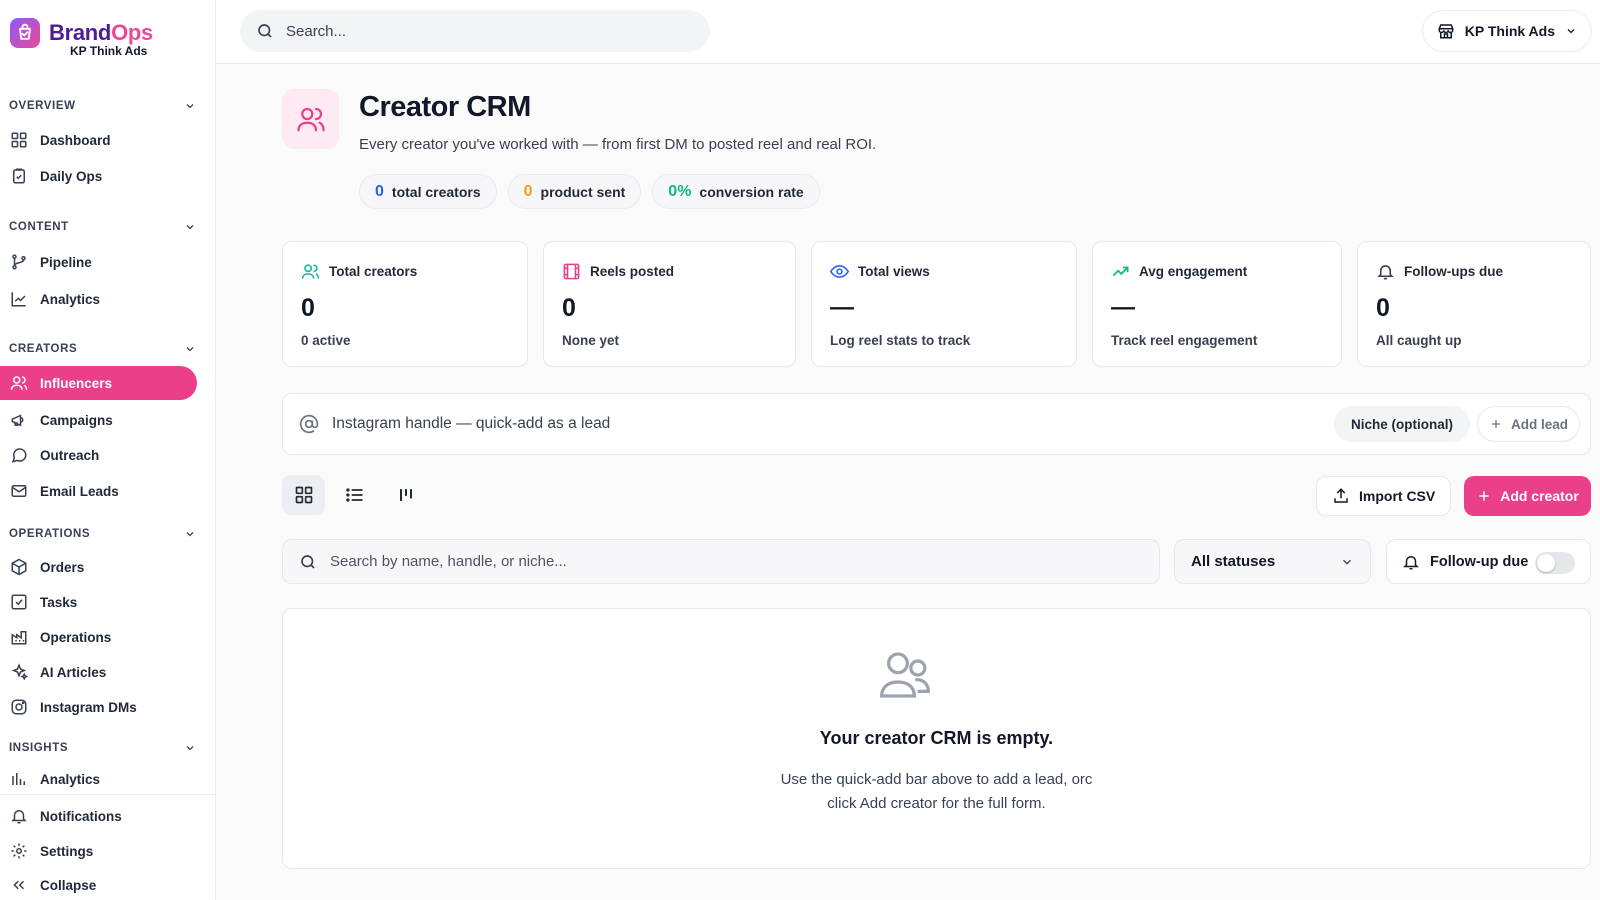  Describe the element at coordinates (98, 637) in the screenshot. I see `sidebar-item-operations: Operations` at that location.